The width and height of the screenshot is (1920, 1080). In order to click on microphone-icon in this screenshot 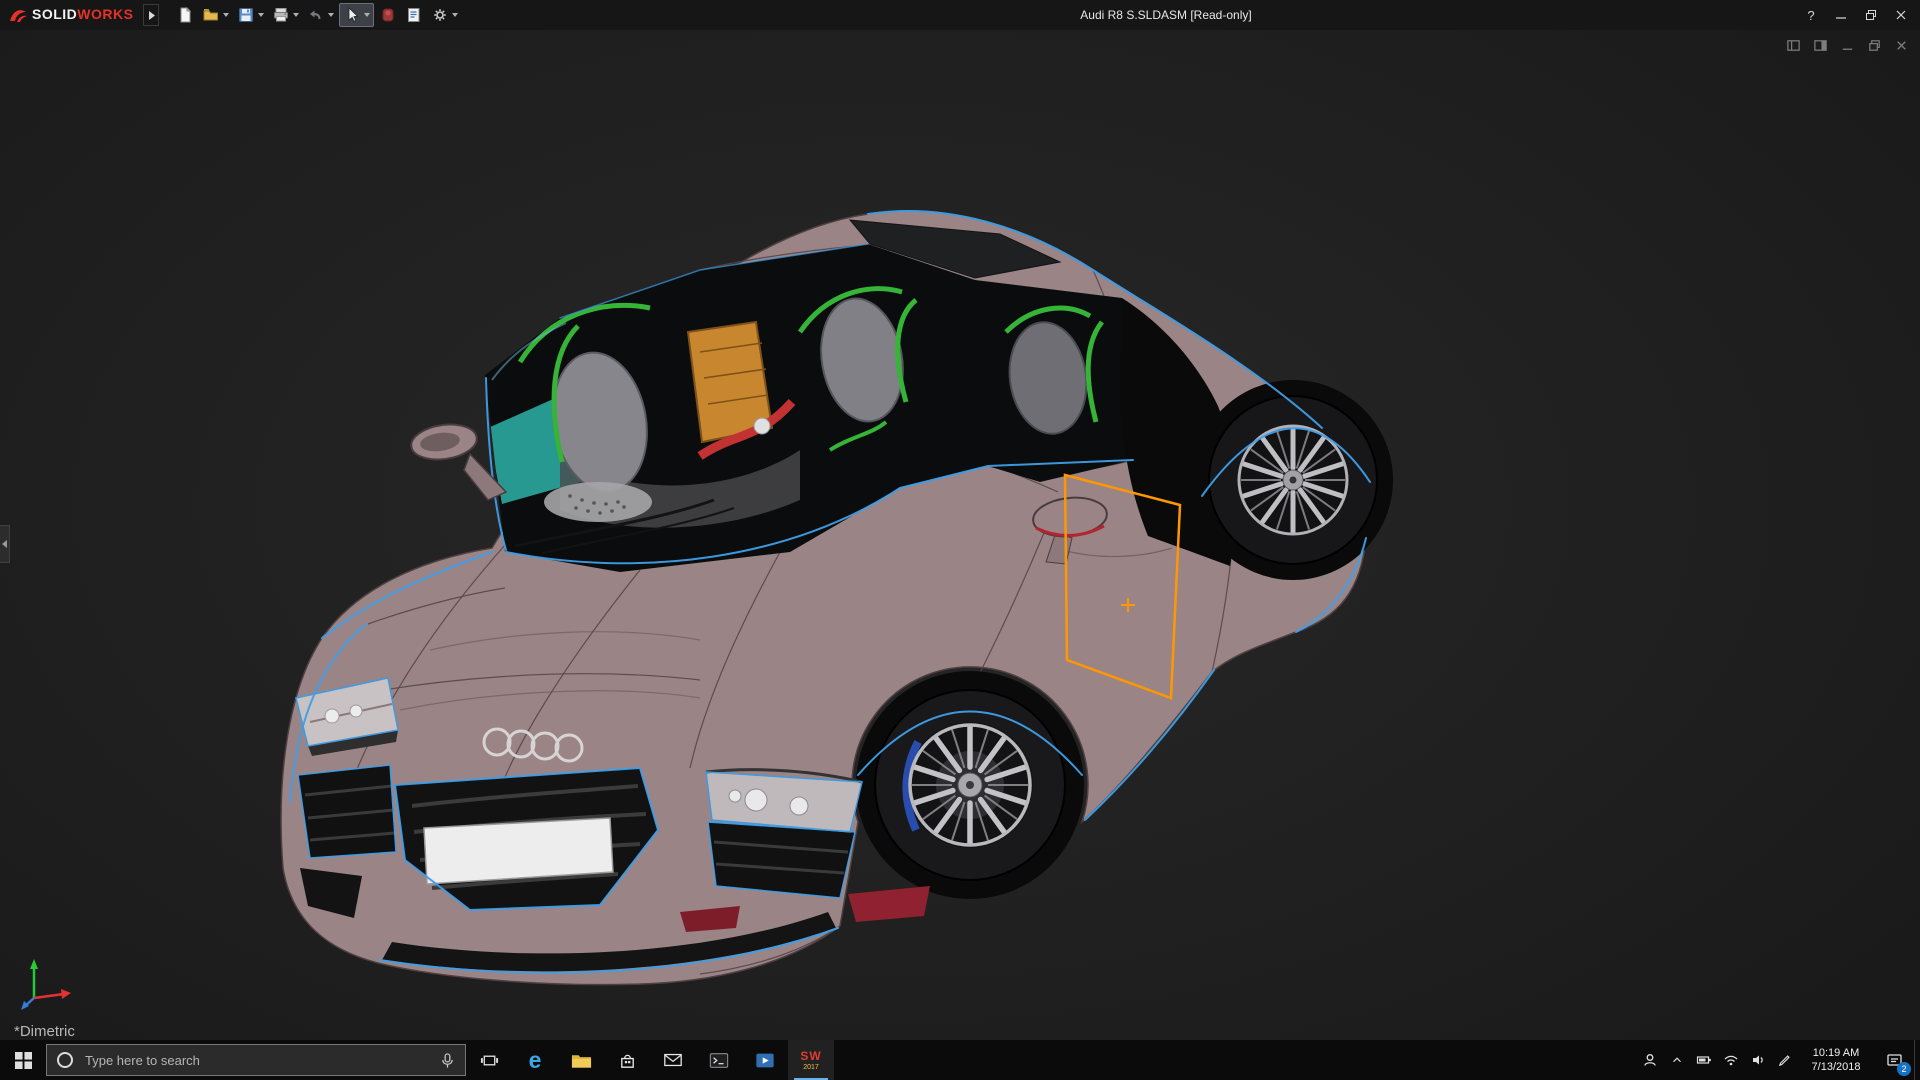, I will do `click(447, 1060)`.